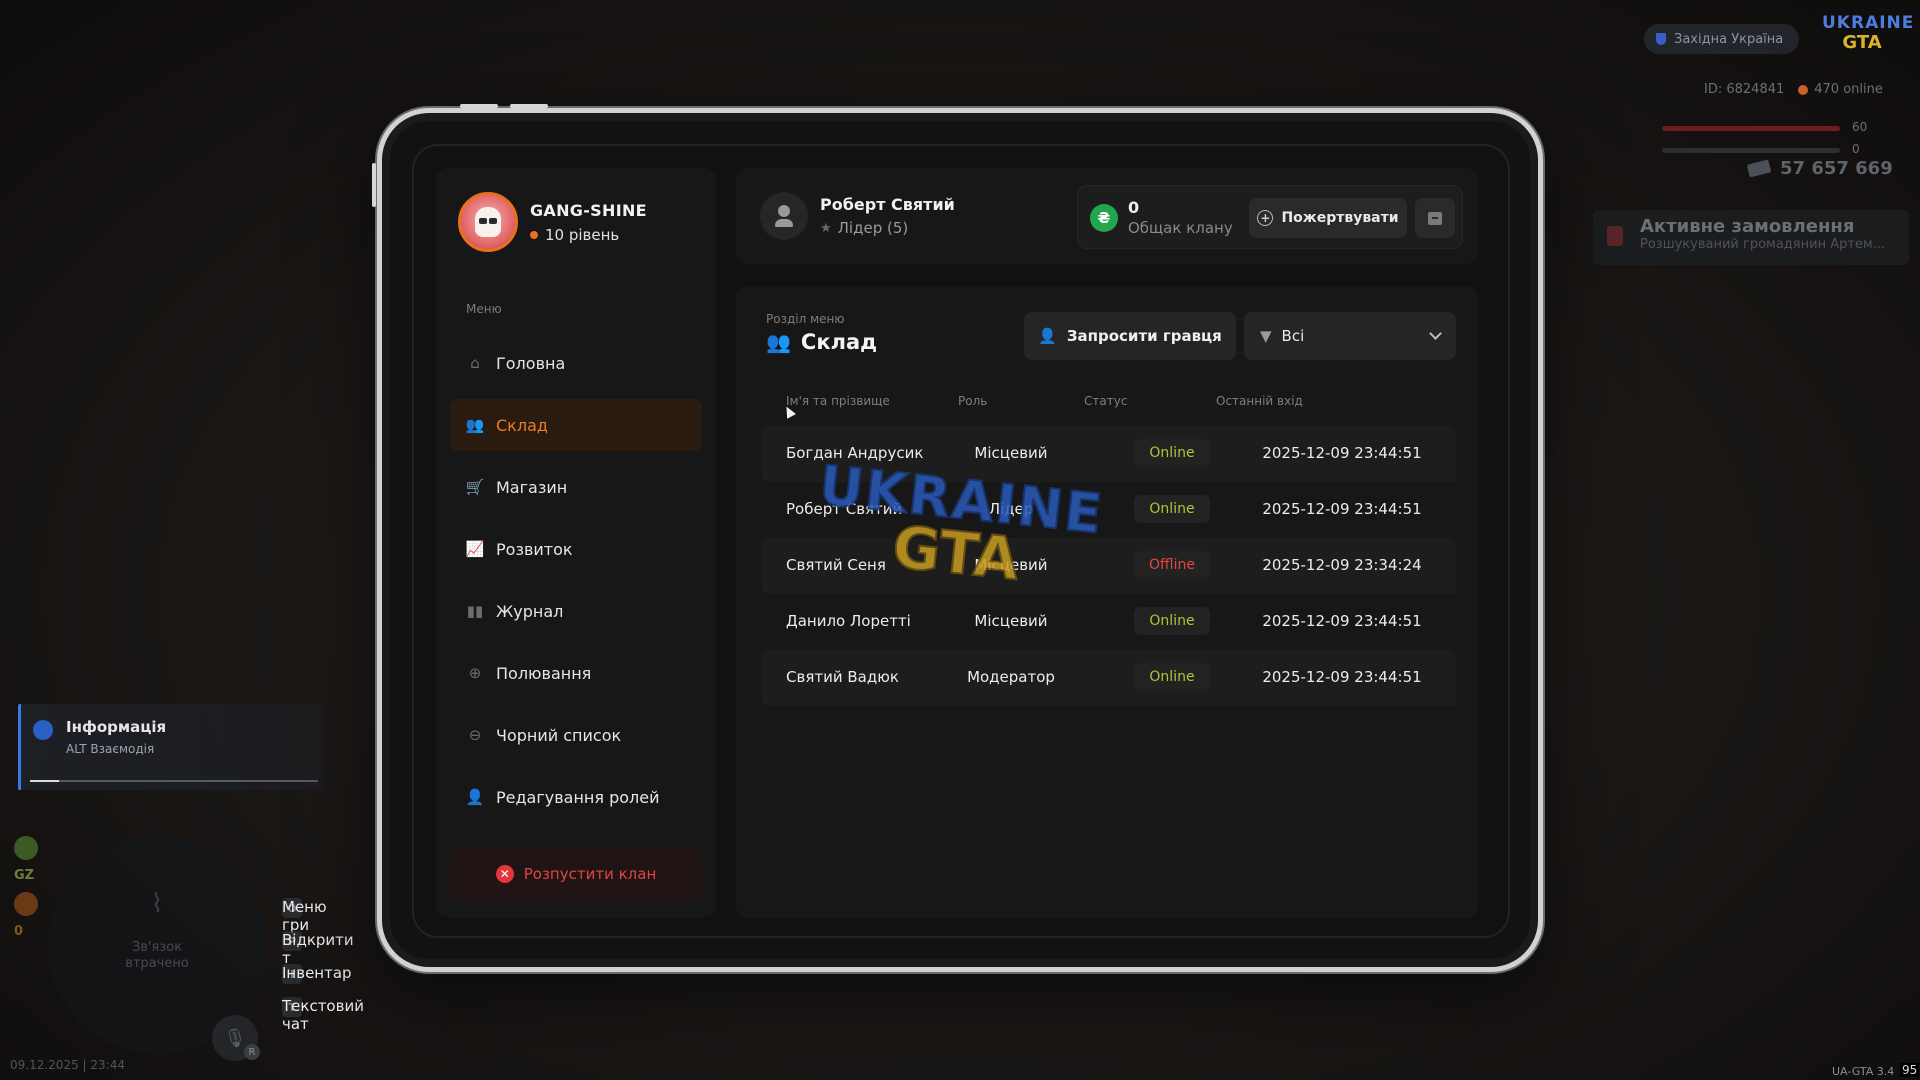 This screenshot has height=1080, width=1920. I want to click on member-name: Святий Вадюк, so click(842, 677).